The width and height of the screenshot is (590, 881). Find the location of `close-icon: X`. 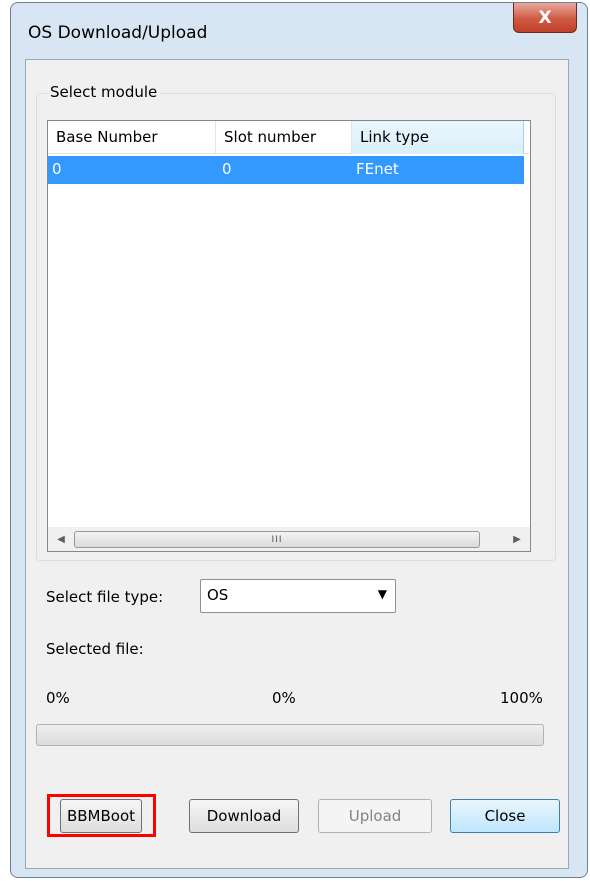

close-icon: X is located at coordinates (545, 17).